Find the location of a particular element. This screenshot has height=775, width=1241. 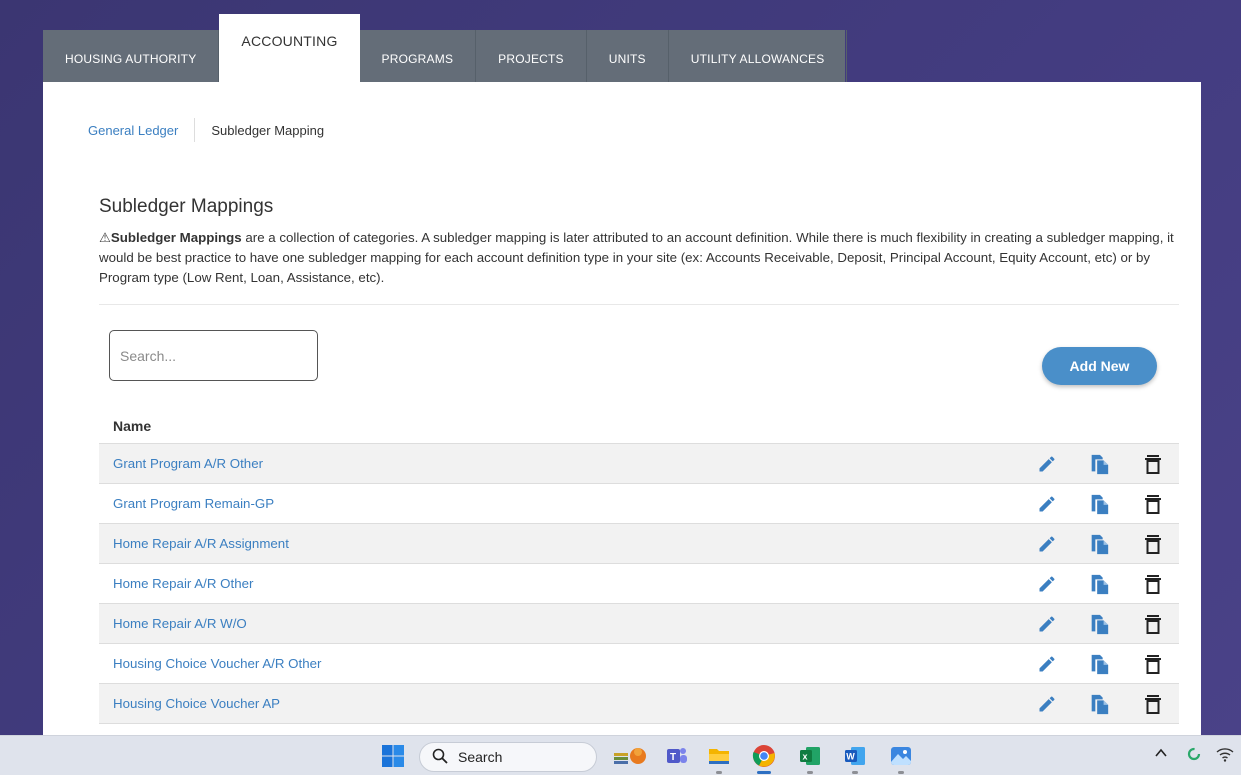

tab-projects: PROJECTS is located at coordinates (531, 56).